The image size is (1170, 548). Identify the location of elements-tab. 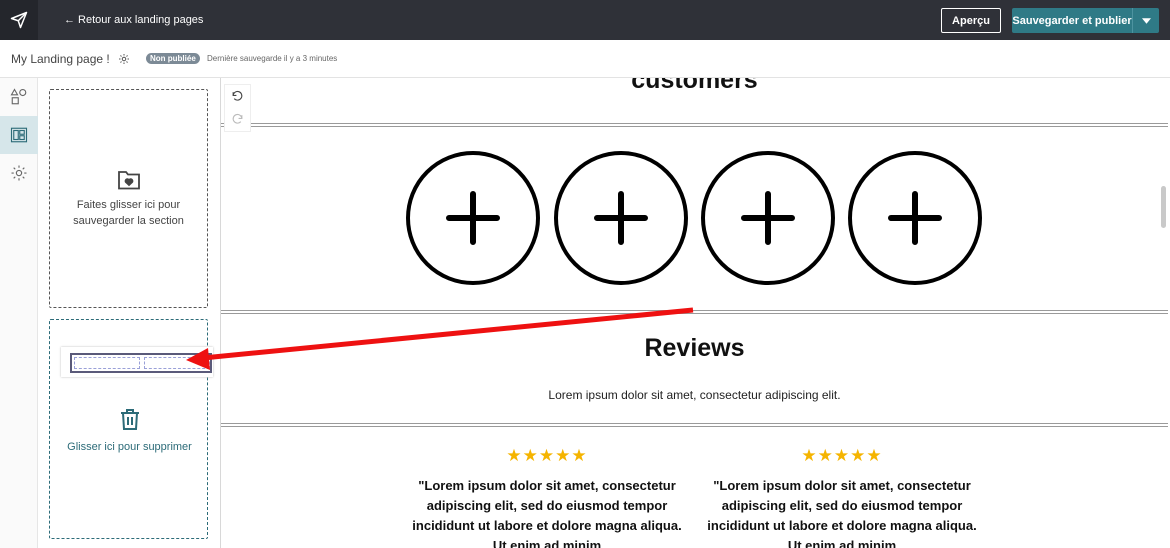
(19, 97).